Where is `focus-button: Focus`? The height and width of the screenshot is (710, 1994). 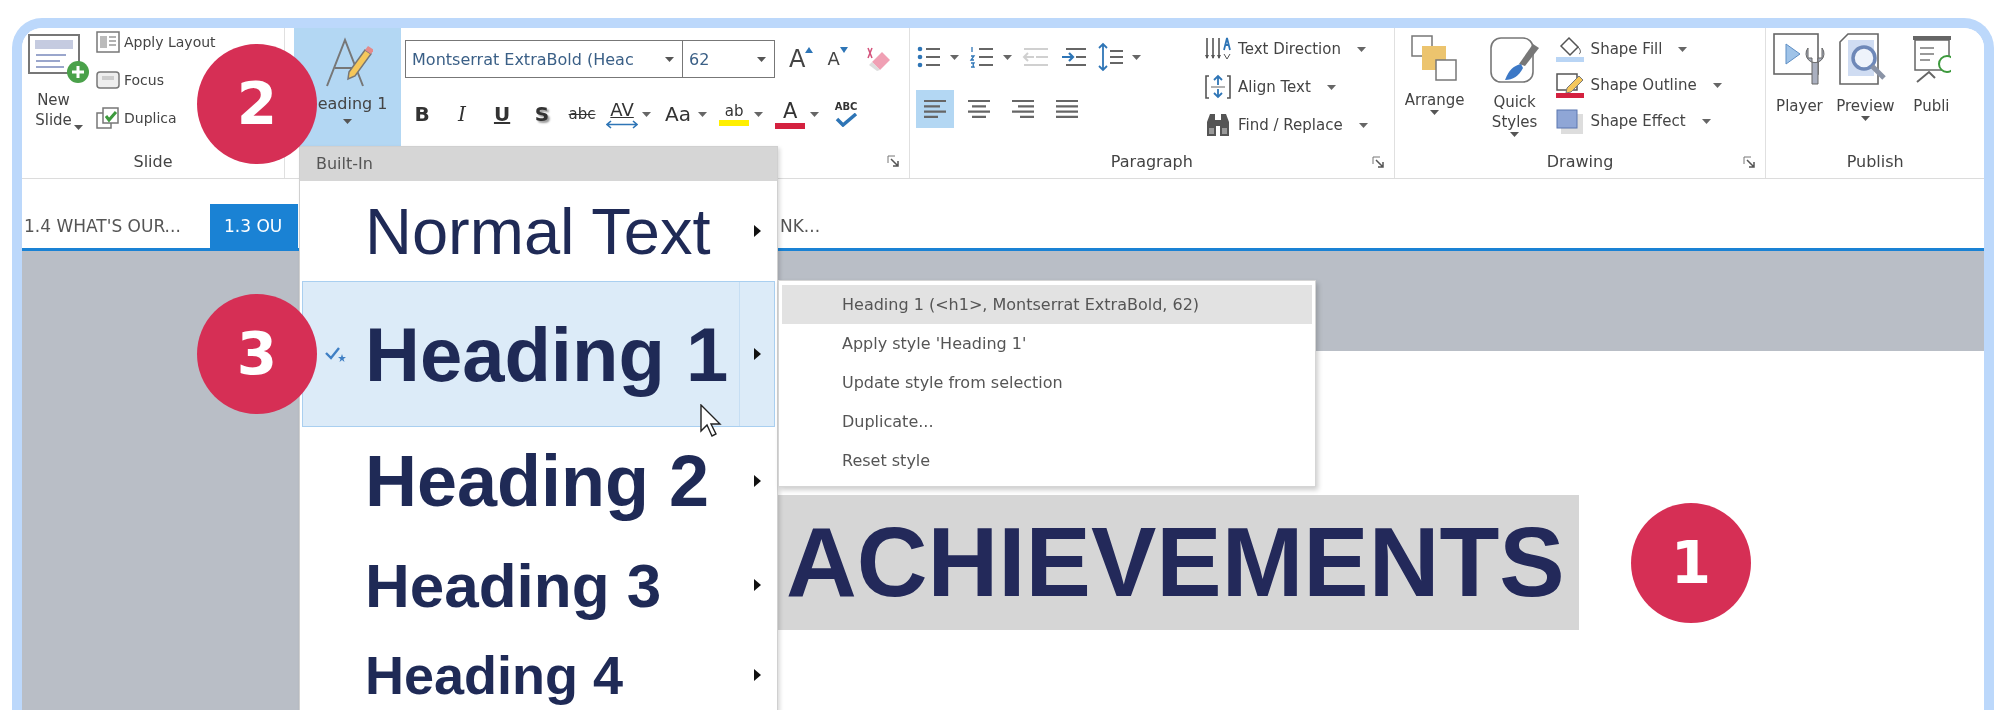 focus-button: Focus is located at coordinates (130, 80).